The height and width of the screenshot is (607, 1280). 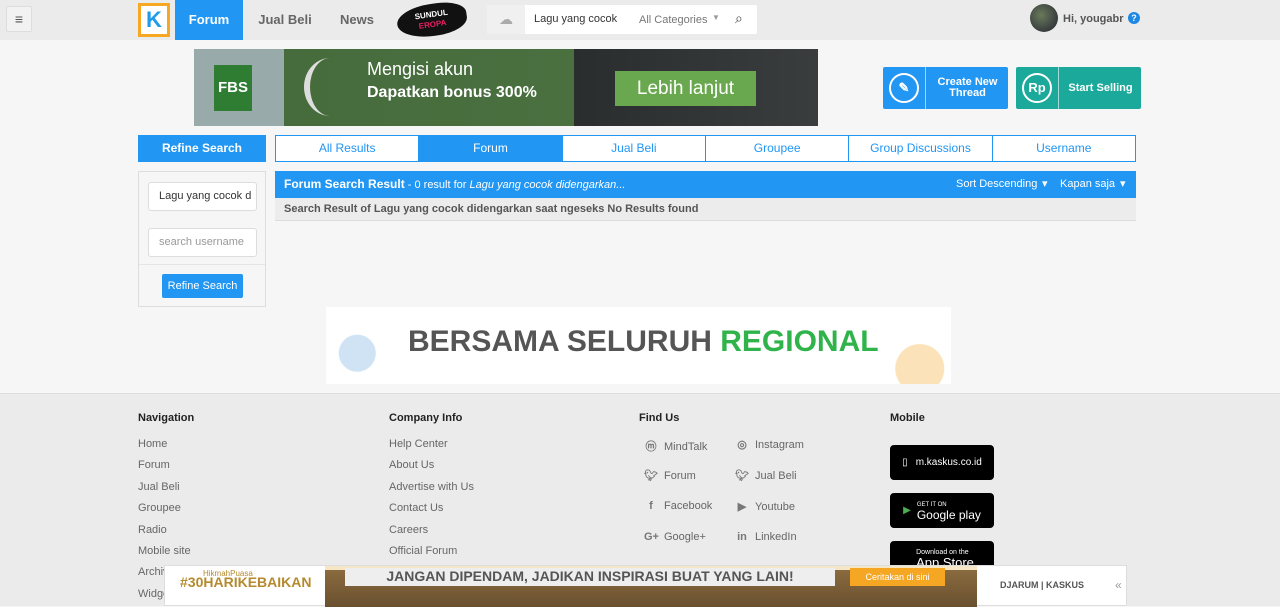 I want to click on create-new-thread-button: ✎ Create New Thread, so click(x=945, y=88).